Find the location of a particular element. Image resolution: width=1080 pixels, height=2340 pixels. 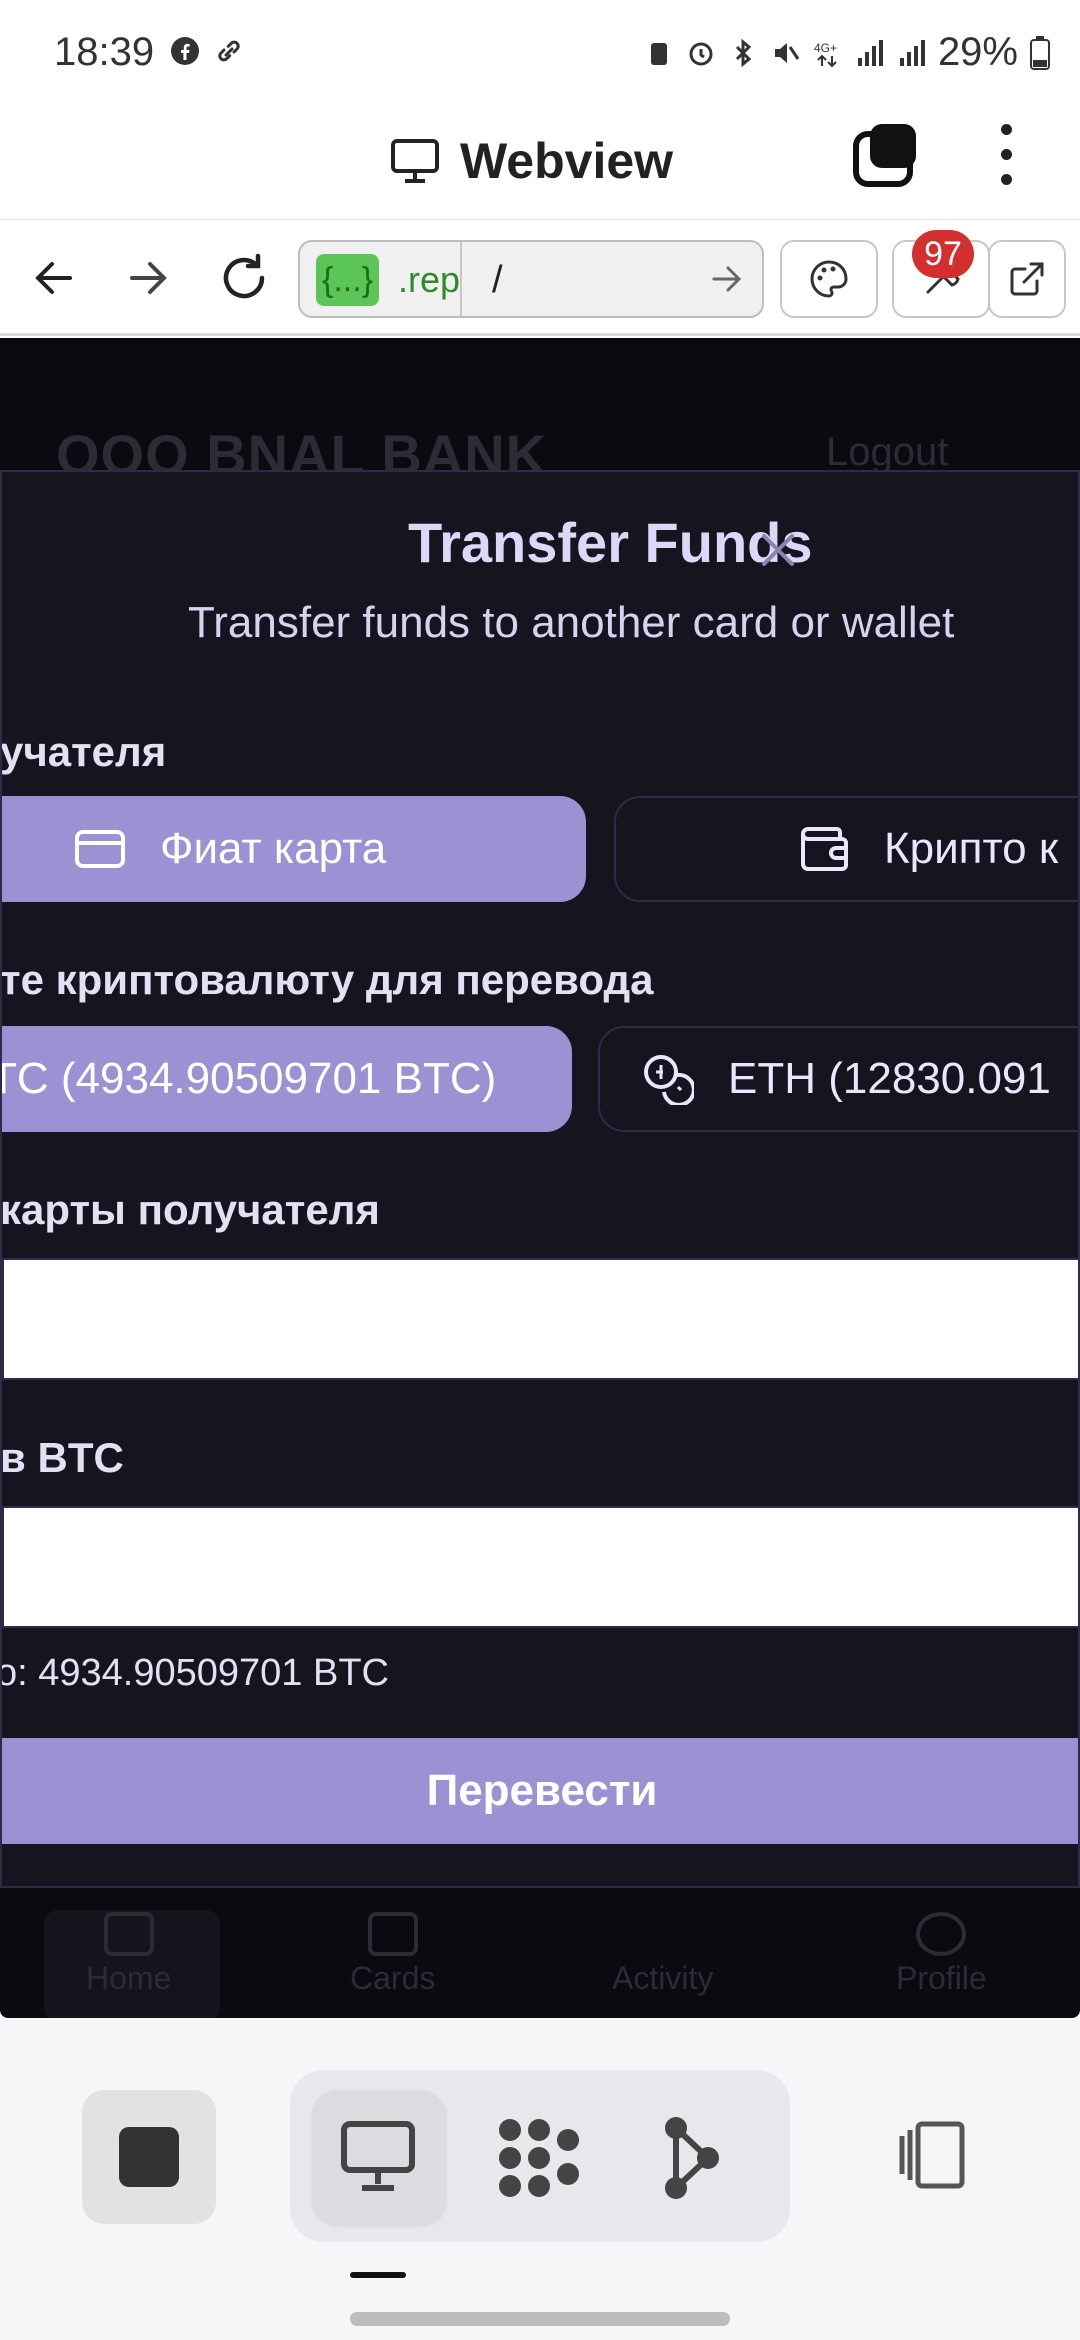

home-icon is located at coordinates (128, 1934).